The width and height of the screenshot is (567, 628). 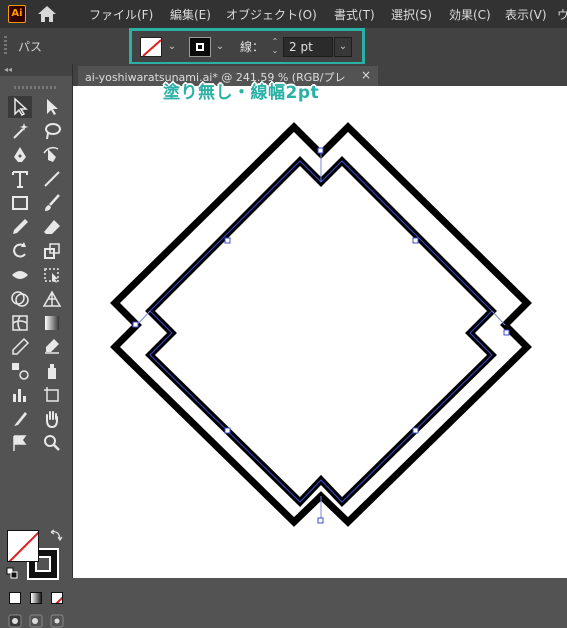 What do you see at coordinates (36, 598) in the screenshot?
I see `gradient-mode-icon` at bounding box center [36, 598].